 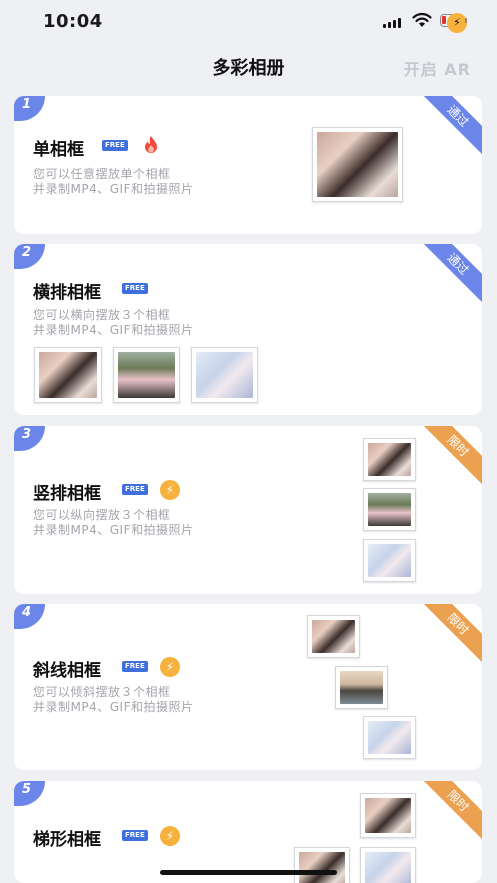 I want to click on fire-icon, so click(x=151, y=144).